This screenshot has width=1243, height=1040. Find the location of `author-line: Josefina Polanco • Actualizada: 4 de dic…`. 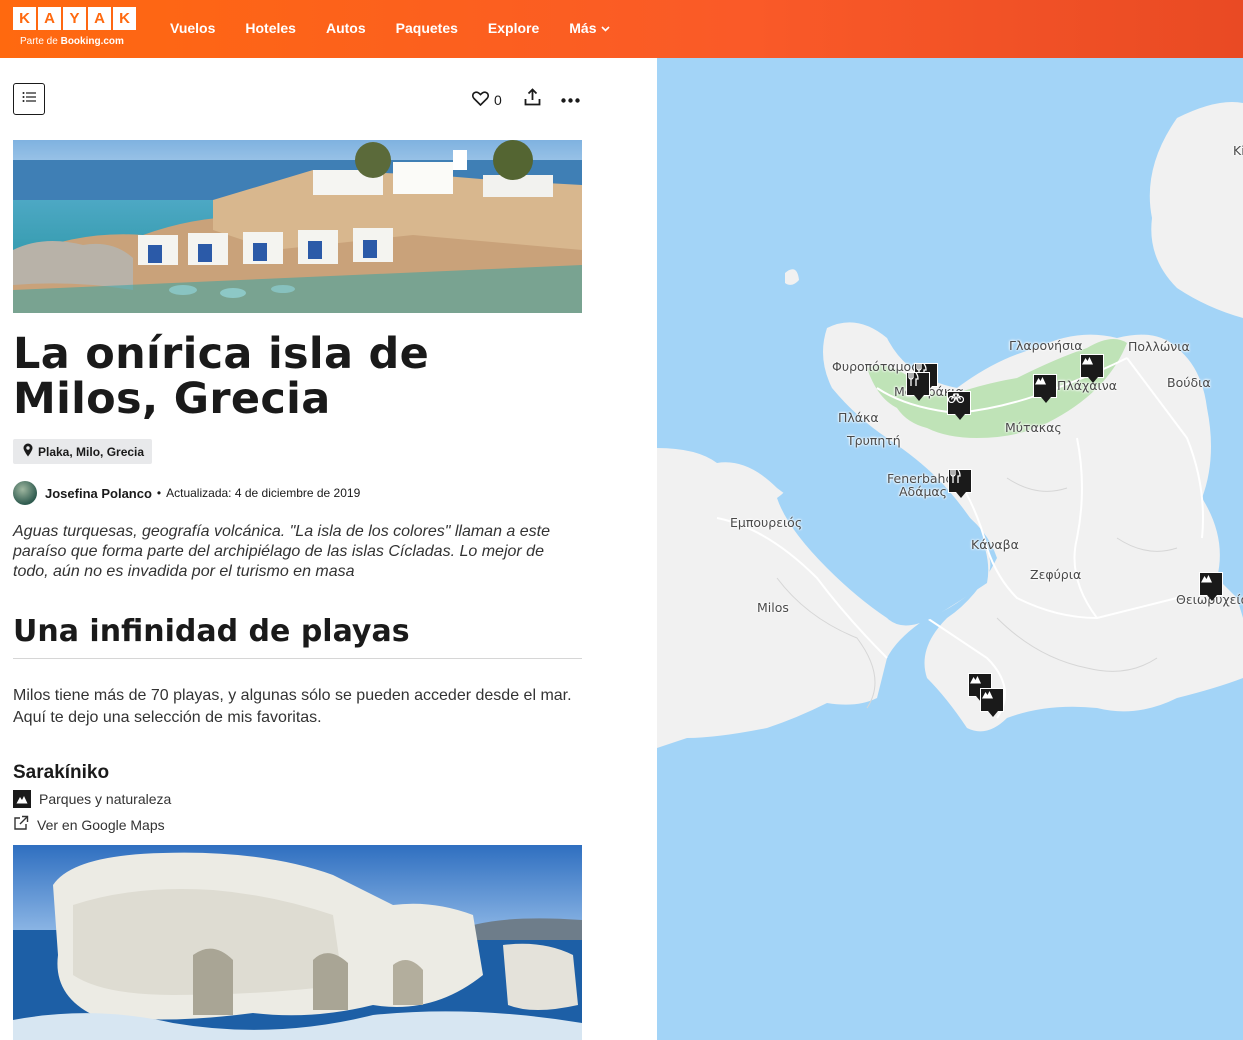

author-line: Josefina Polanco • Actualizada: 4 de dic… is located at coordinates (186, 493).